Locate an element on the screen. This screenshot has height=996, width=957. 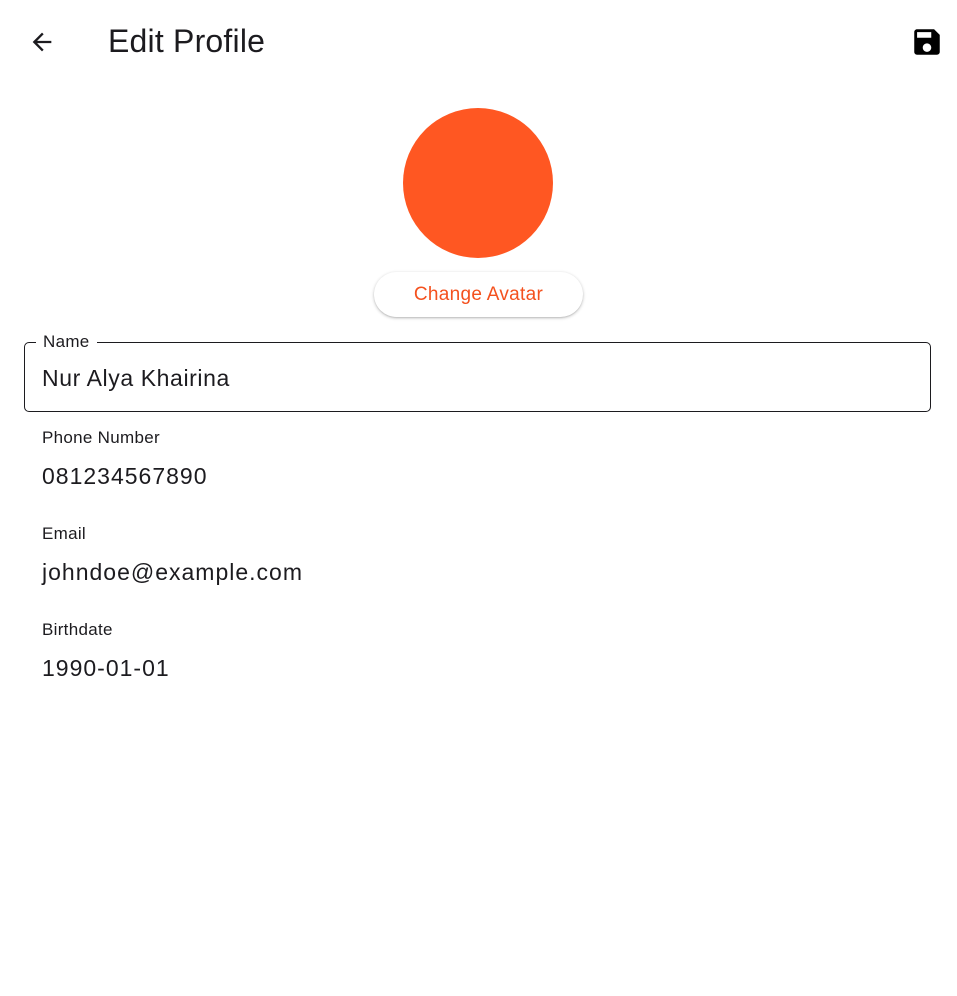
email-field: Email johndoe@example.com is located at coordinates (482, 554).